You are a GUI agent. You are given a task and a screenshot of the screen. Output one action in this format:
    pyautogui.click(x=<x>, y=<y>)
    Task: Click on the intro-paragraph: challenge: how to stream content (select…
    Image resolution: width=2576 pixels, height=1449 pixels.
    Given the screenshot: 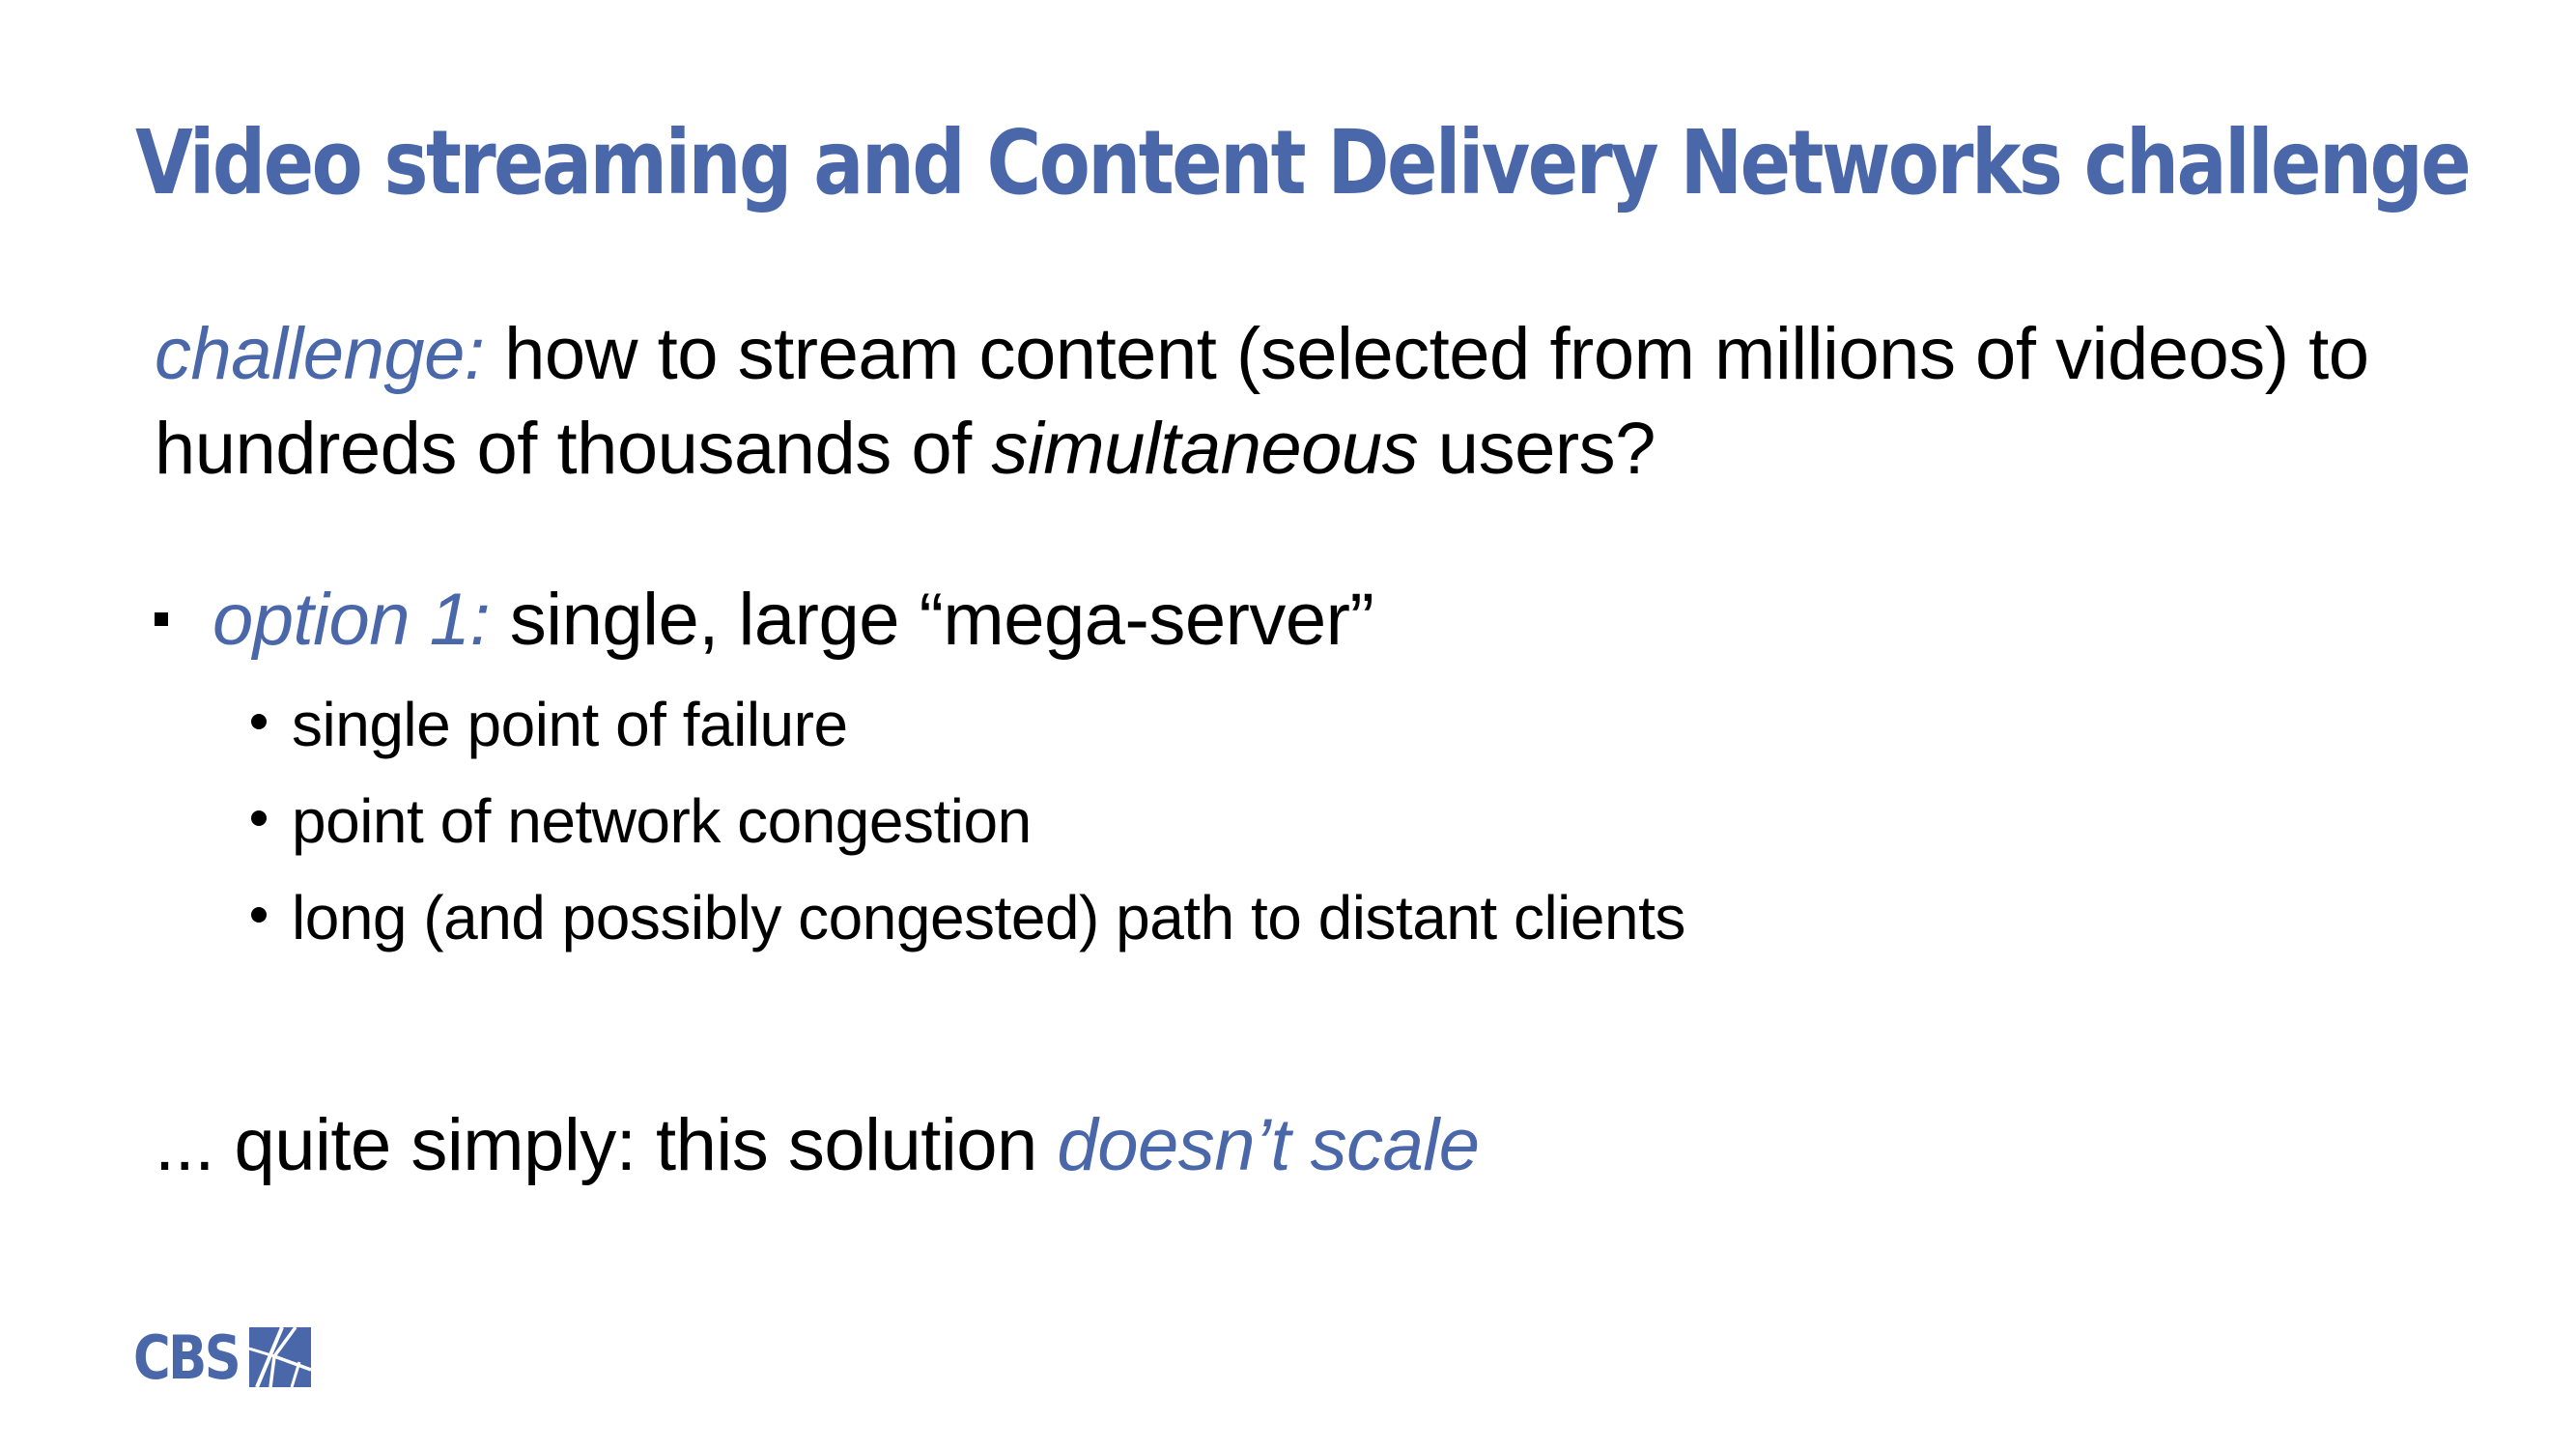 What is the action you would take?
    pyautogui.click(x=1265, y=402)
    